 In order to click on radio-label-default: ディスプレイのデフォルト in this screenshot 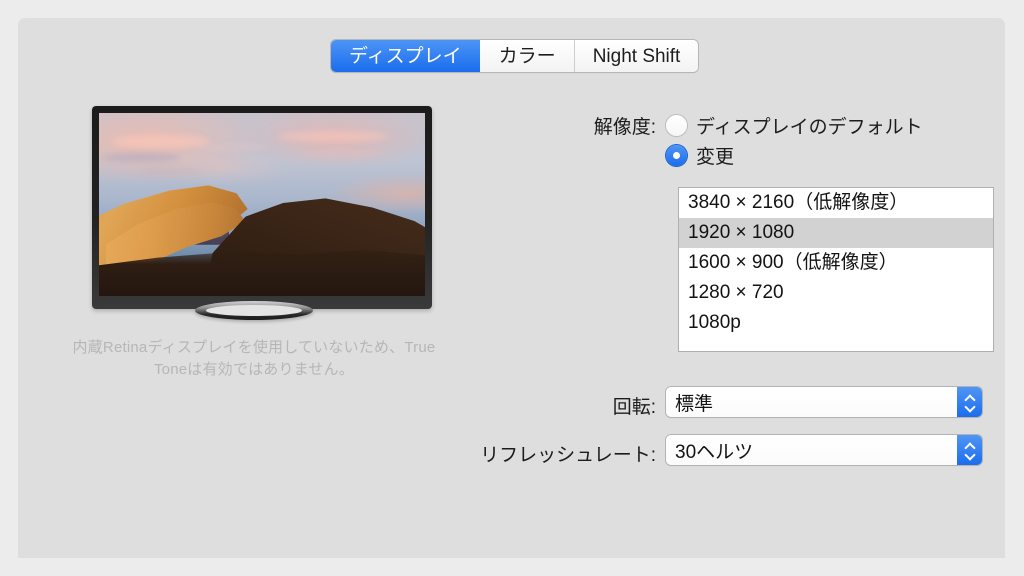, I will do `click(809, 127)`.